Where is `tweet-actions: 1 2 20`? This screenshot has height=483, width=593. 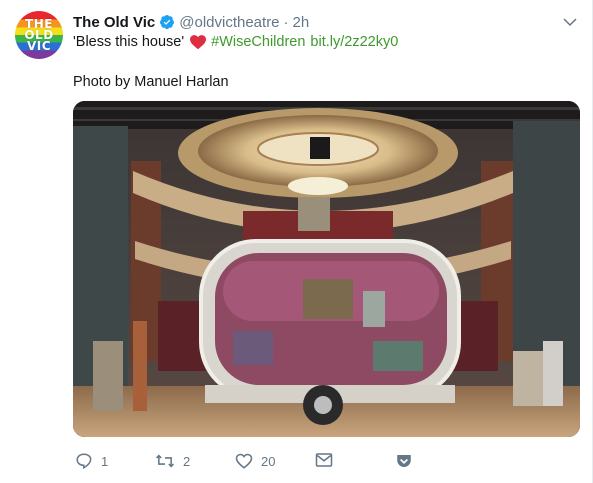 tweet-actions: 1 2 20 is located at coordinates (313, 463).